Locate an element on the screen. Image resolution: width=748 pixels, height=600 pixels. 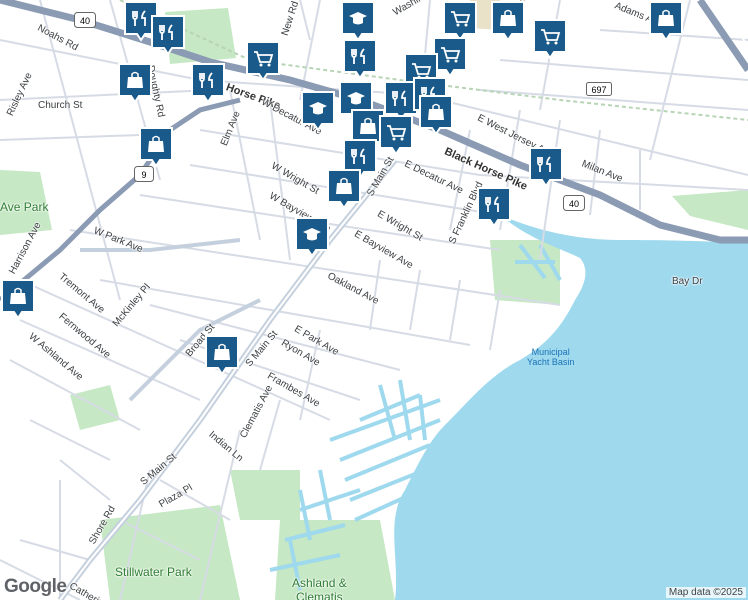
shield-number: 9 is located at coordinates (143, 175).